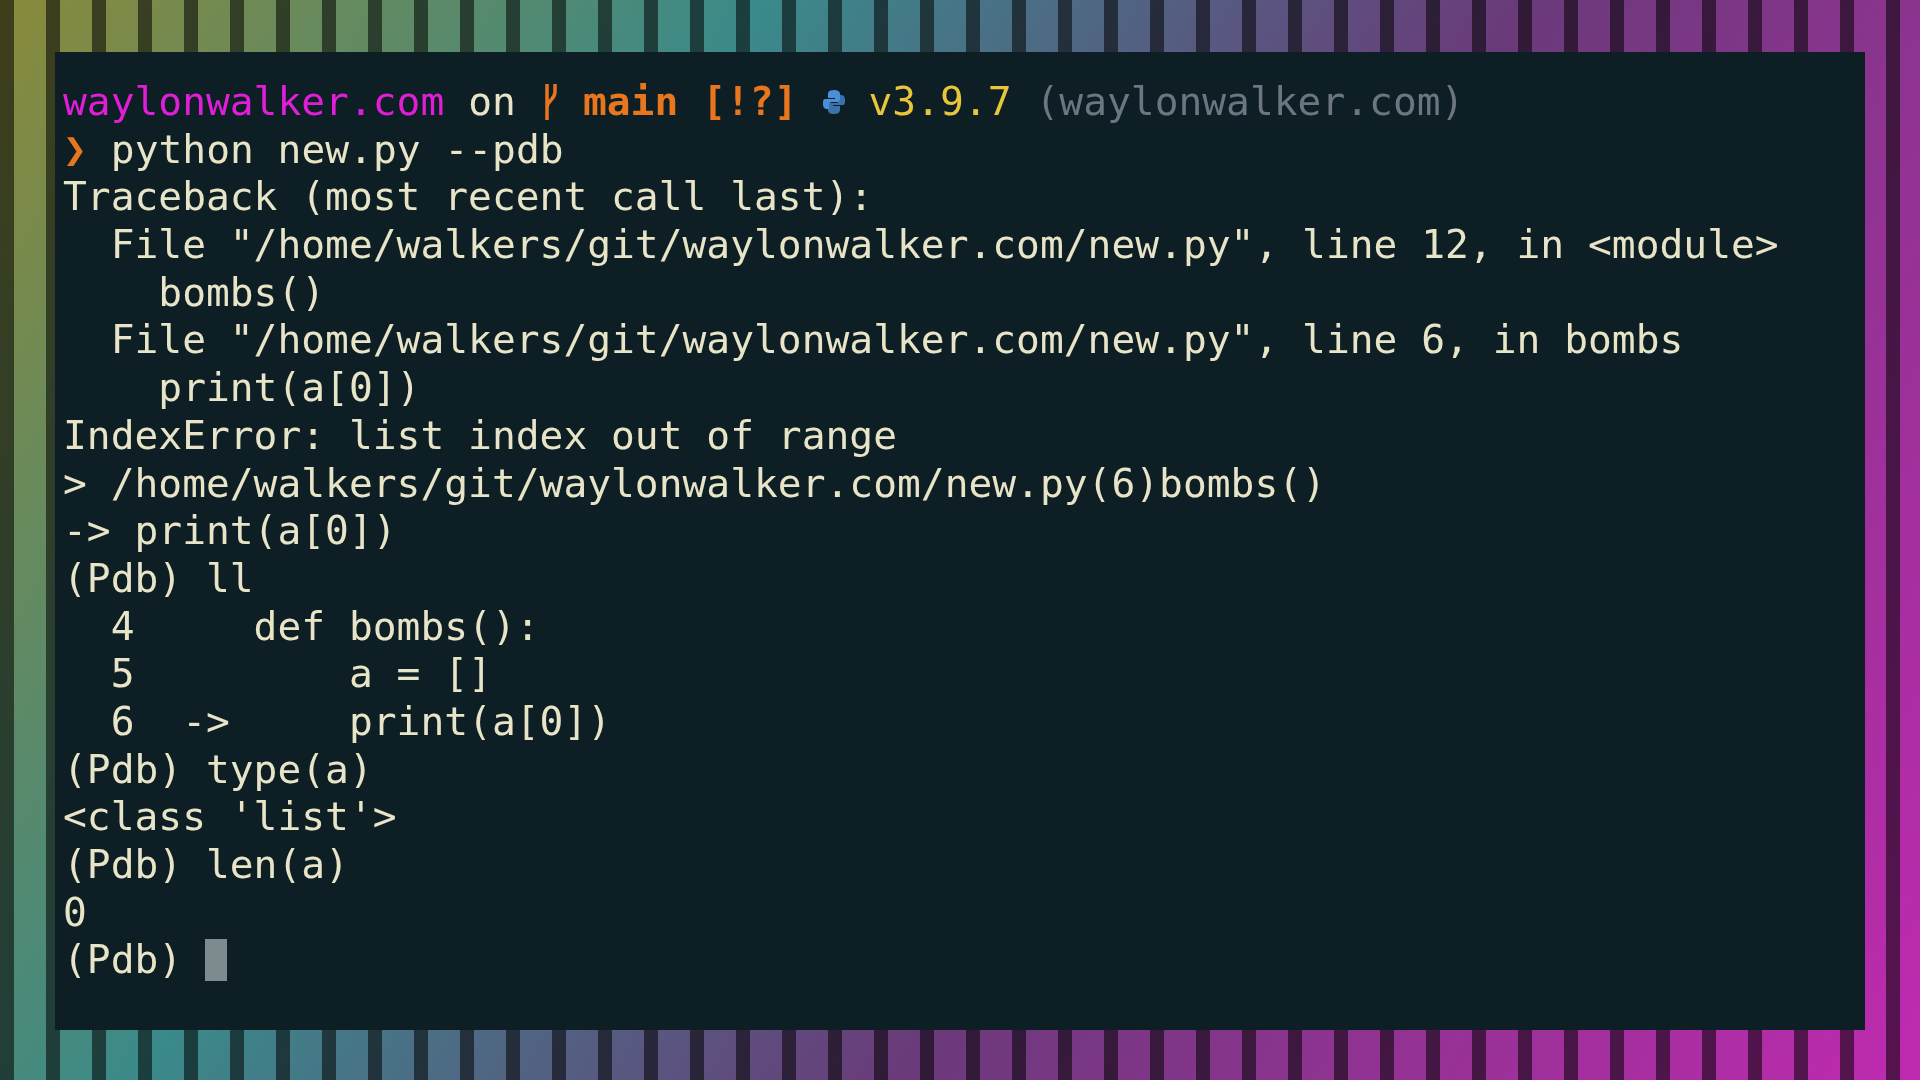  Describe the element at coordinates (230, 531) in the screenshot. I see `output-line: -> print(a[0])` at that location.